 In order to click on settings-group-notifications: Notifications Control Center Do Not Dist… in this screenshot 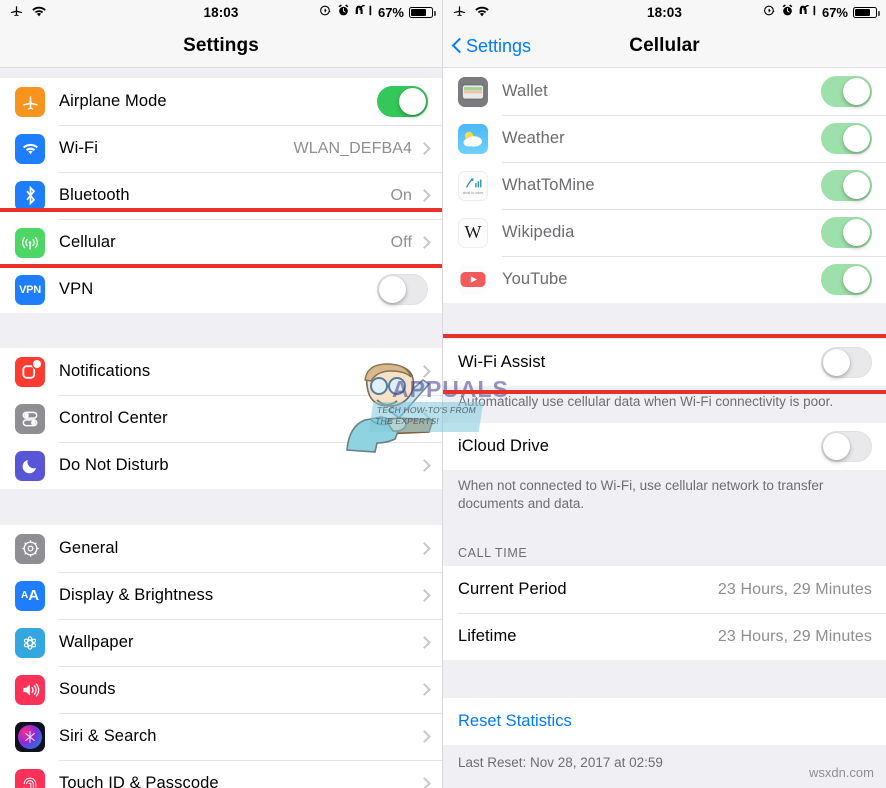, I will do `click(221, 418)`.